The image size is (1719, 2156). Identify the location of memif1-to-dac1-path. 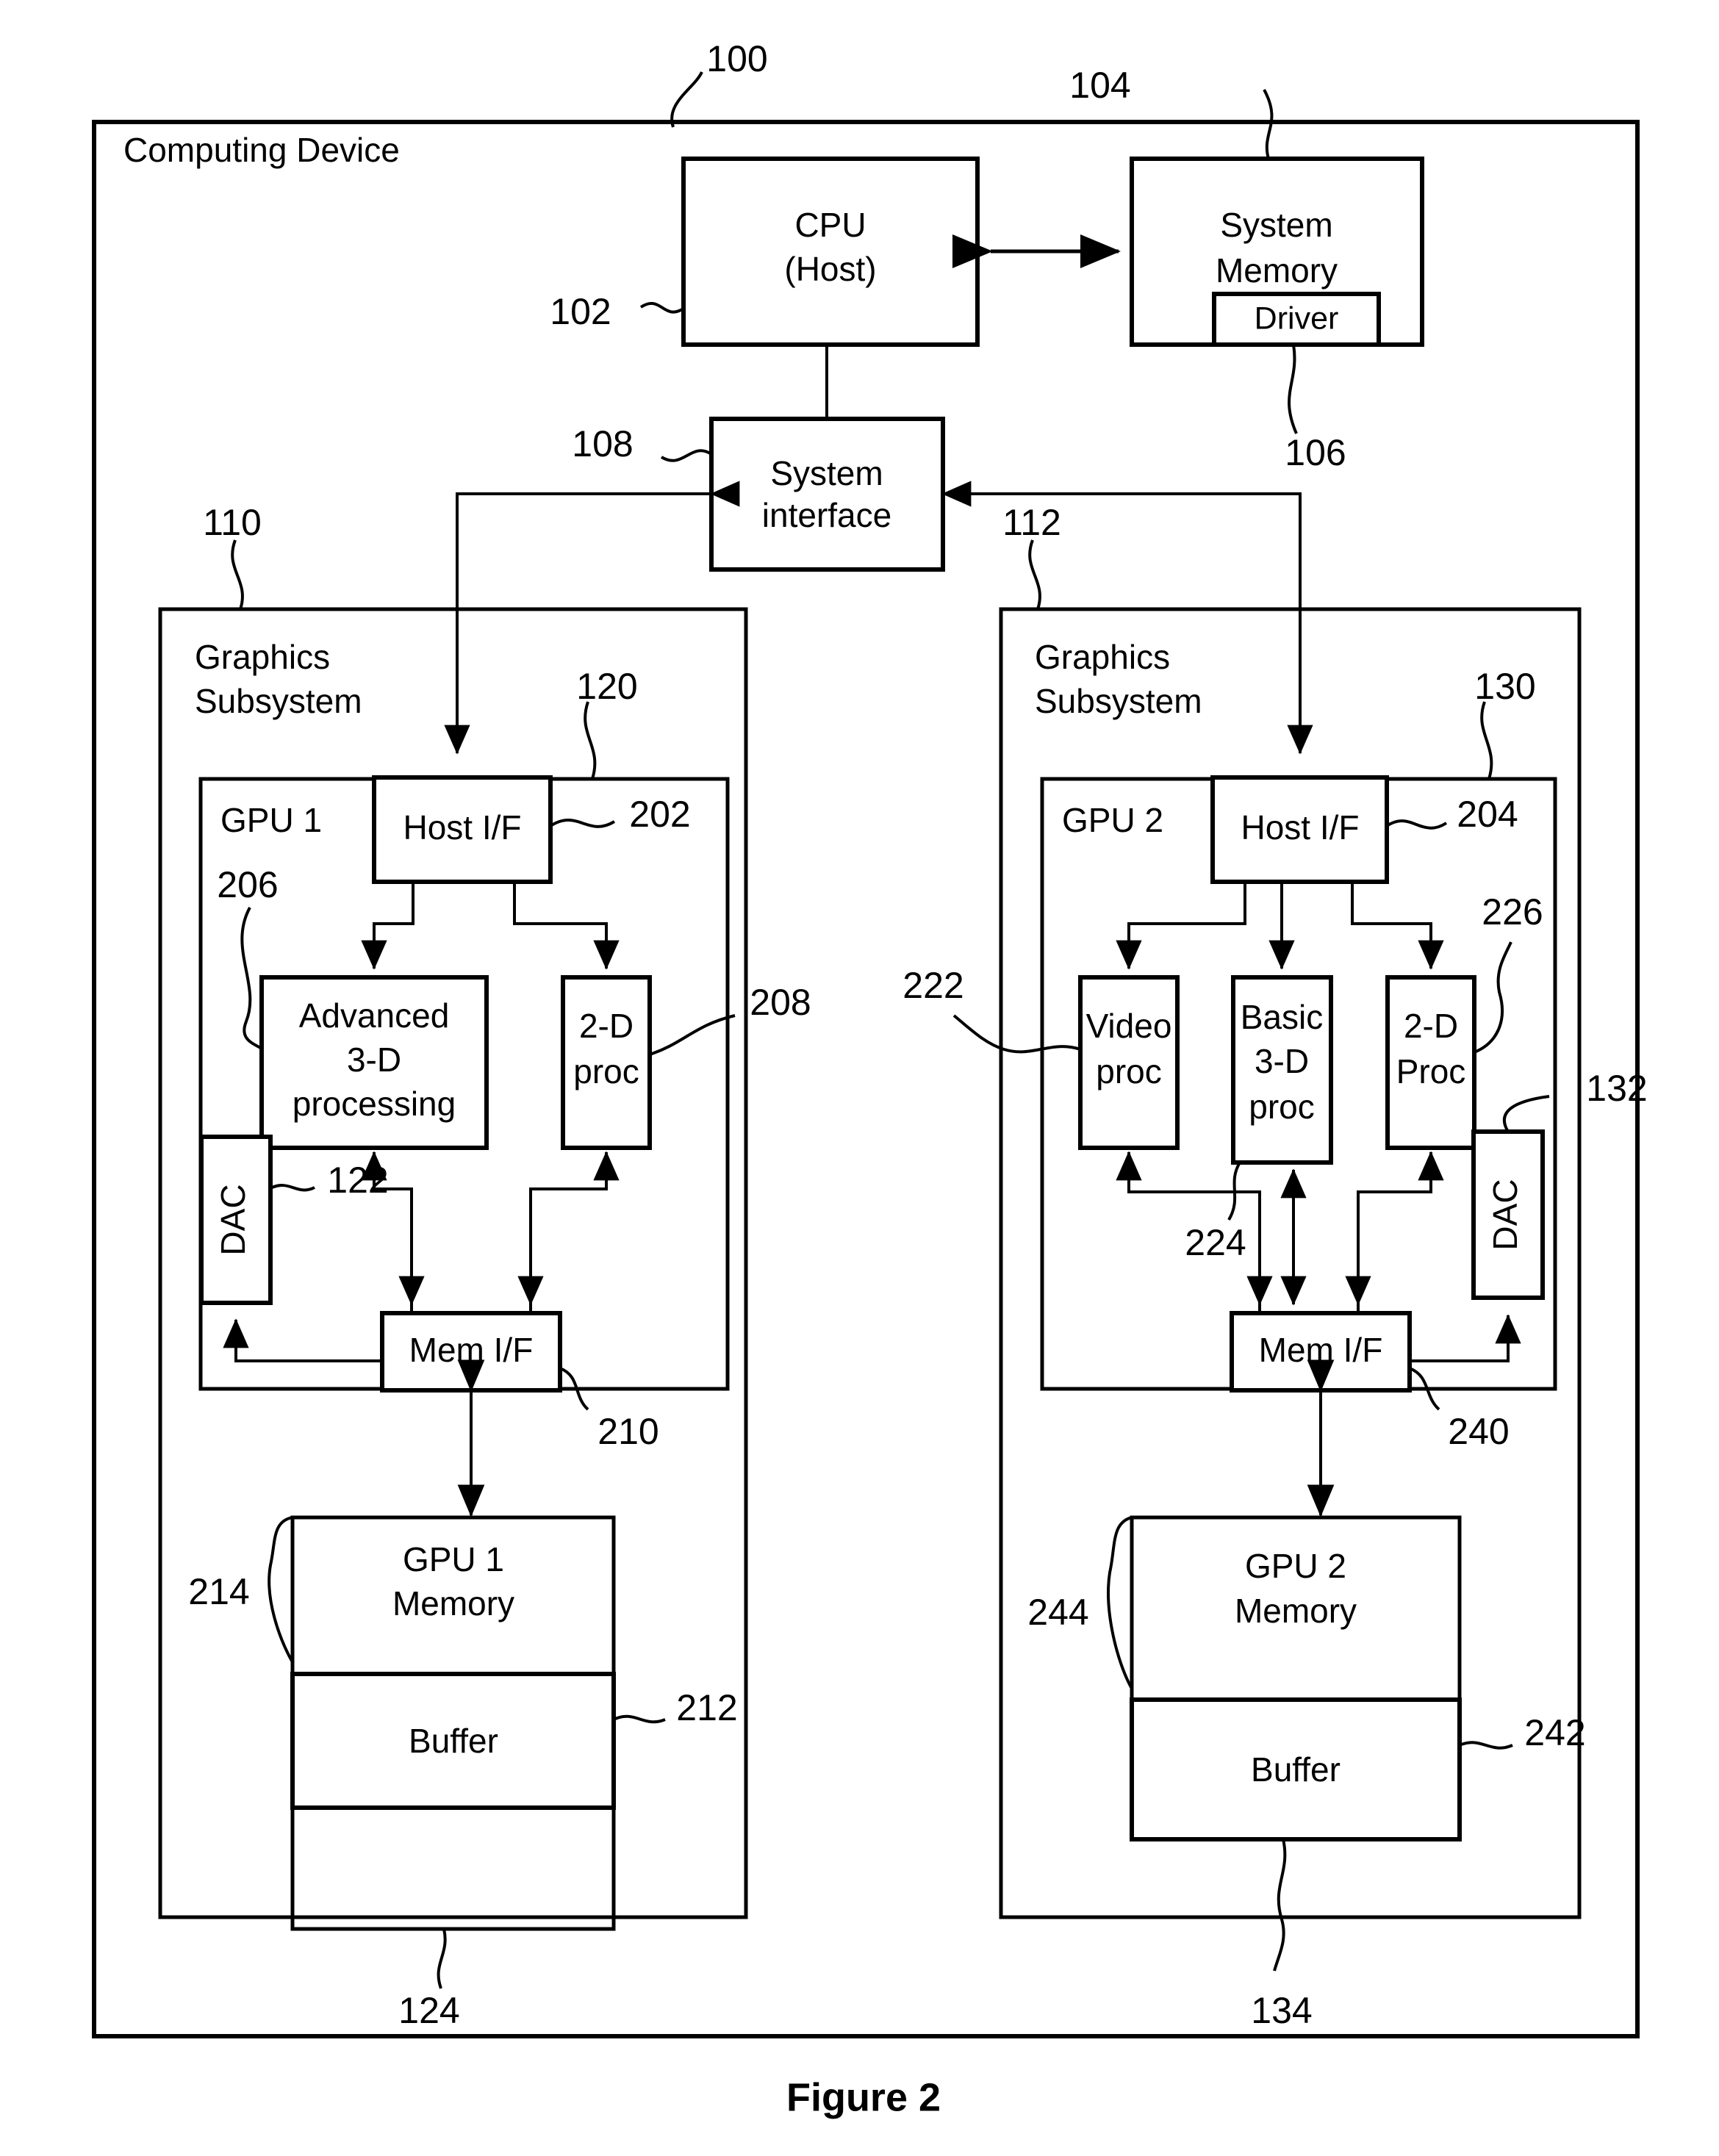
(302, 1340).